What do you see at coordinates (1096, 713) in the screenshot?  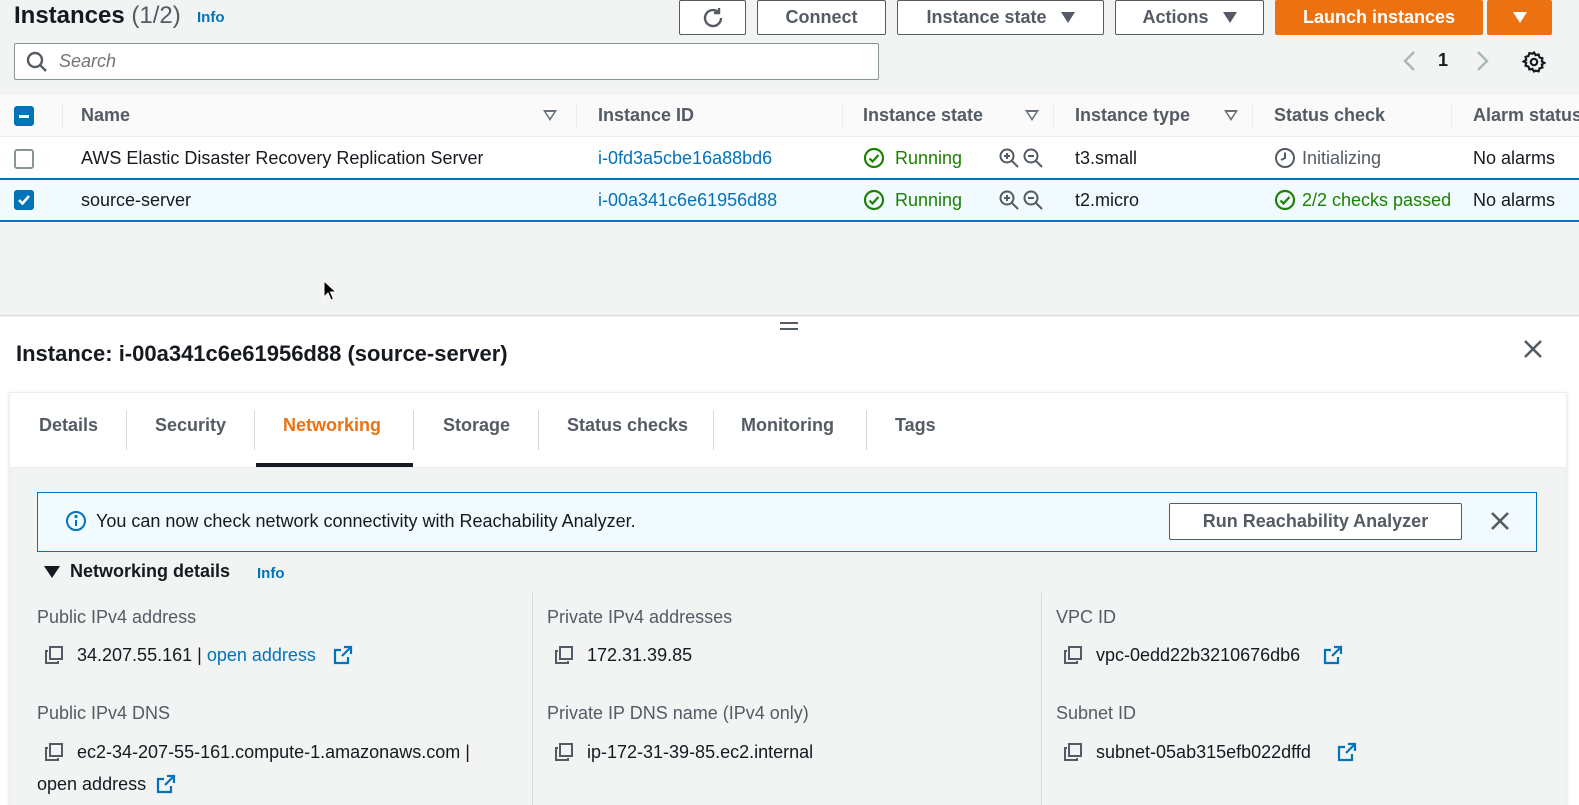 I see `subnet-id-label: Subnet ID` at bounding box center [1096, 713].